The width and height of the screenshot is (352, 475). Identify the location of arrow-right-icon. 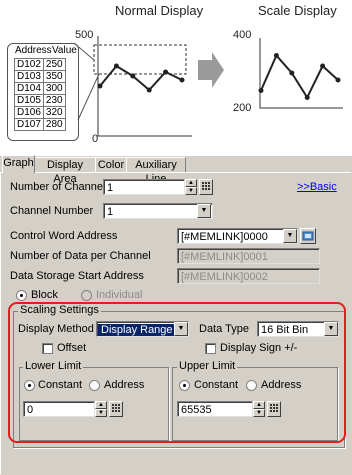
(211, 70).